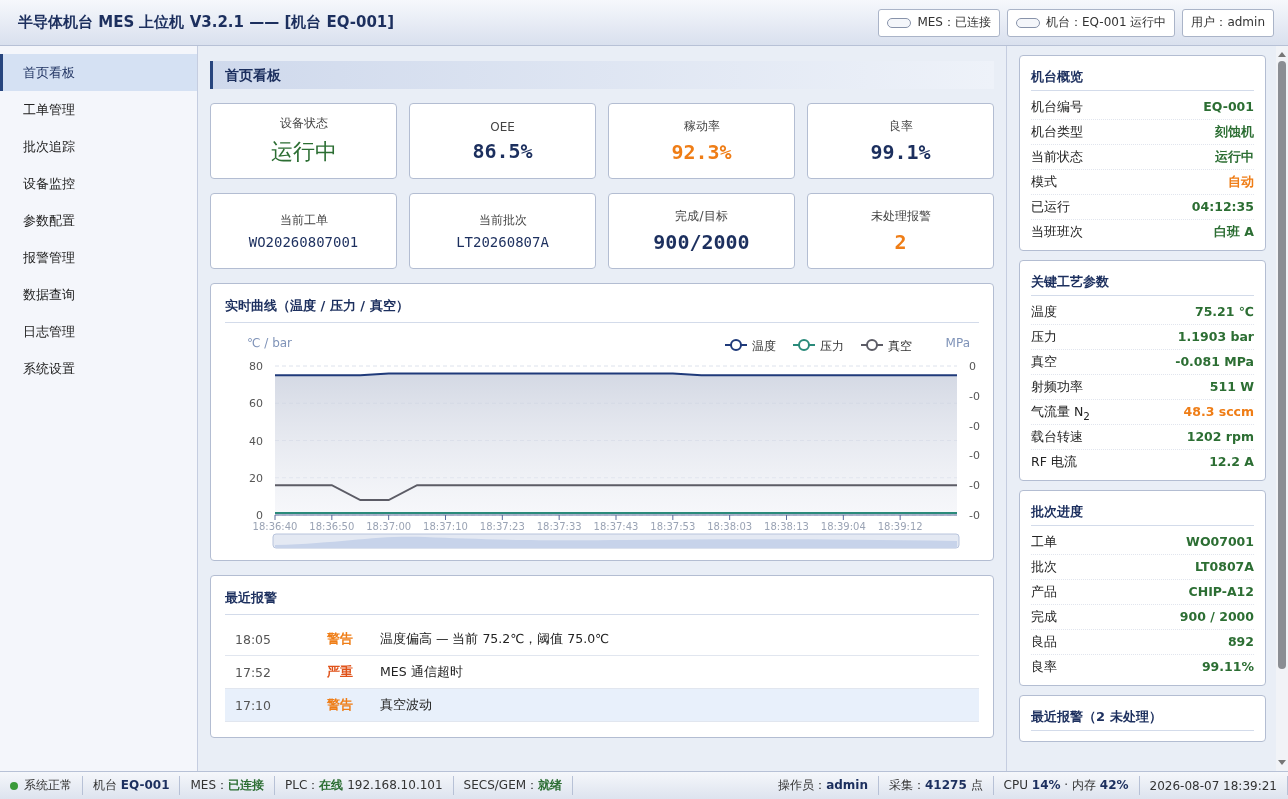  Describe the element at coordinates (939, 22) in the screenshot. I see `status-badge: MES：已连接` at that location.